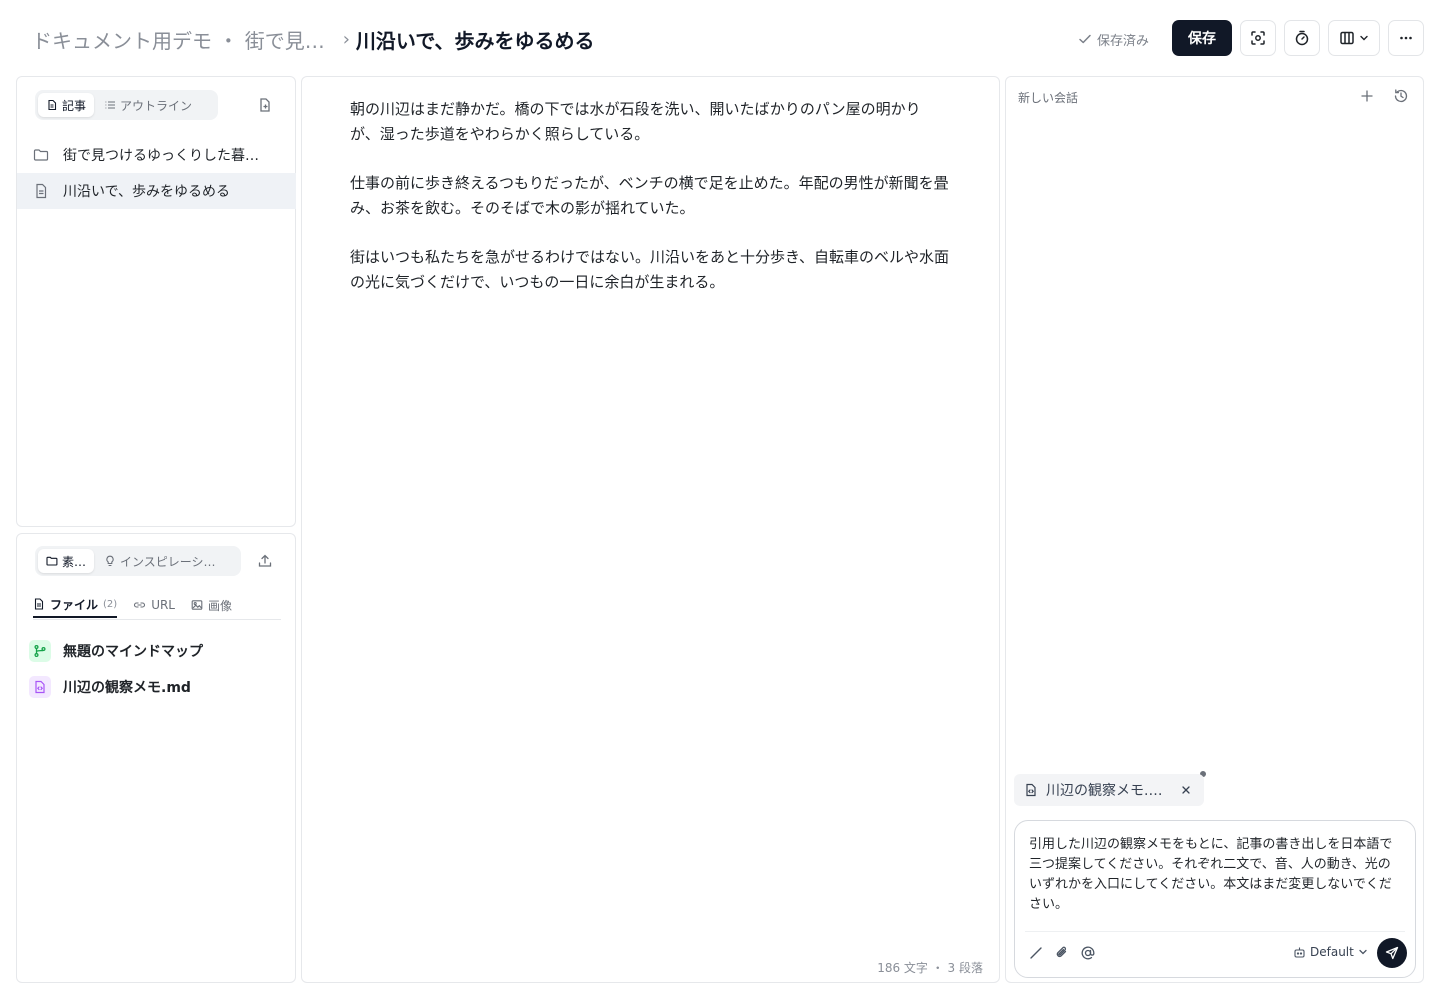 This screenshot has height=1000, width=1440. Describe the element at coordinates (1347, 38) in the screenshot. I see `columns-layout-icon` at that location.